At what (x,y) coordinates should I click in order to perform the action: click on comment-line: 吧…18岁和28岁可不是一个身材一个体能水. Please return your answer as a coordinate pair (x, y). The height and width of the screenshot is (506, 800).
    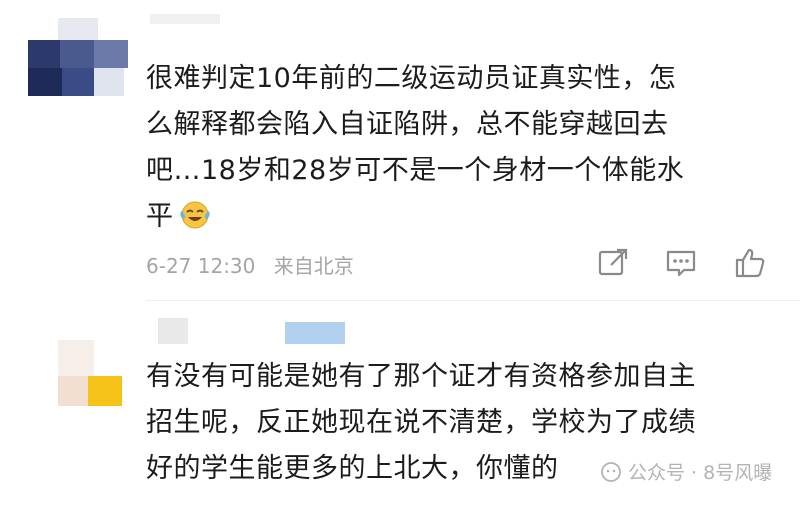
    Looking at the image, I should click on (415, 170).